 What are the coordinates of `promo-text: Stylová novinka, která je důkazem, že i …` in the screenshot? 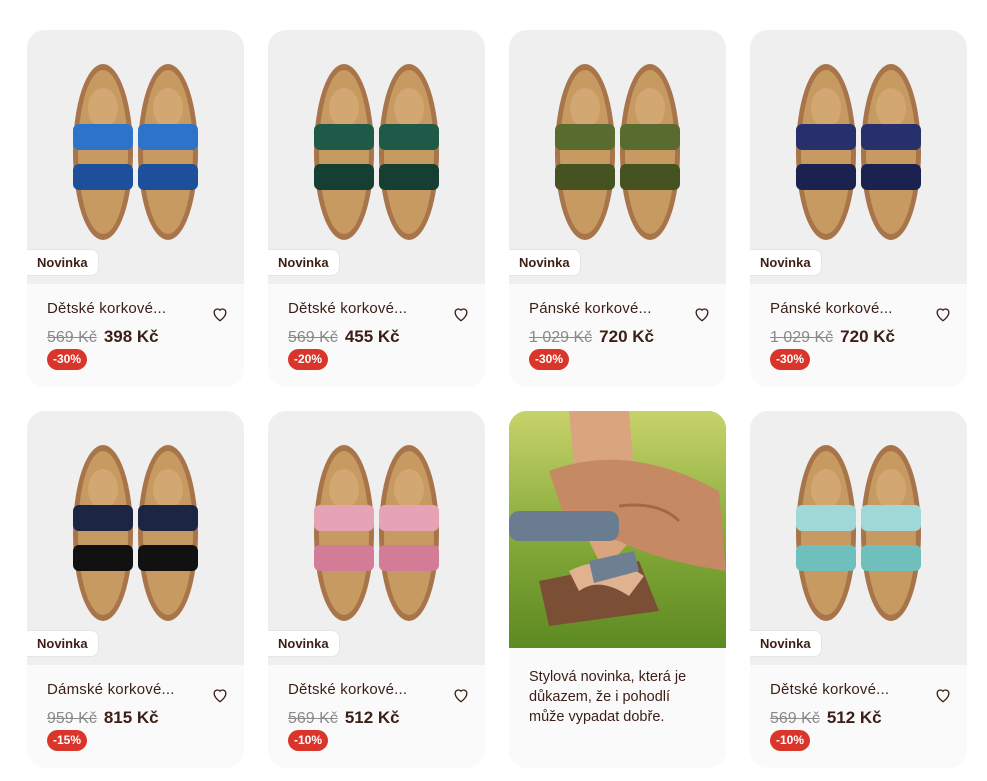 It's located at (608, 697).